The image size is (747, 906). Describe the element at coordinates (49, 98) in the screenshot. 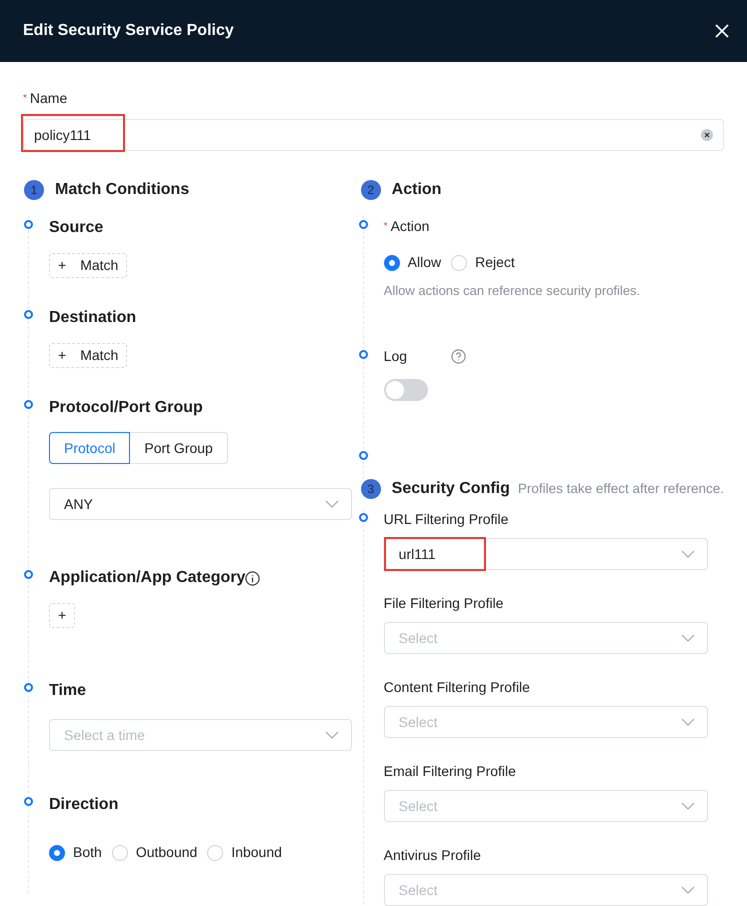

I see `field-label: Name` at that location.